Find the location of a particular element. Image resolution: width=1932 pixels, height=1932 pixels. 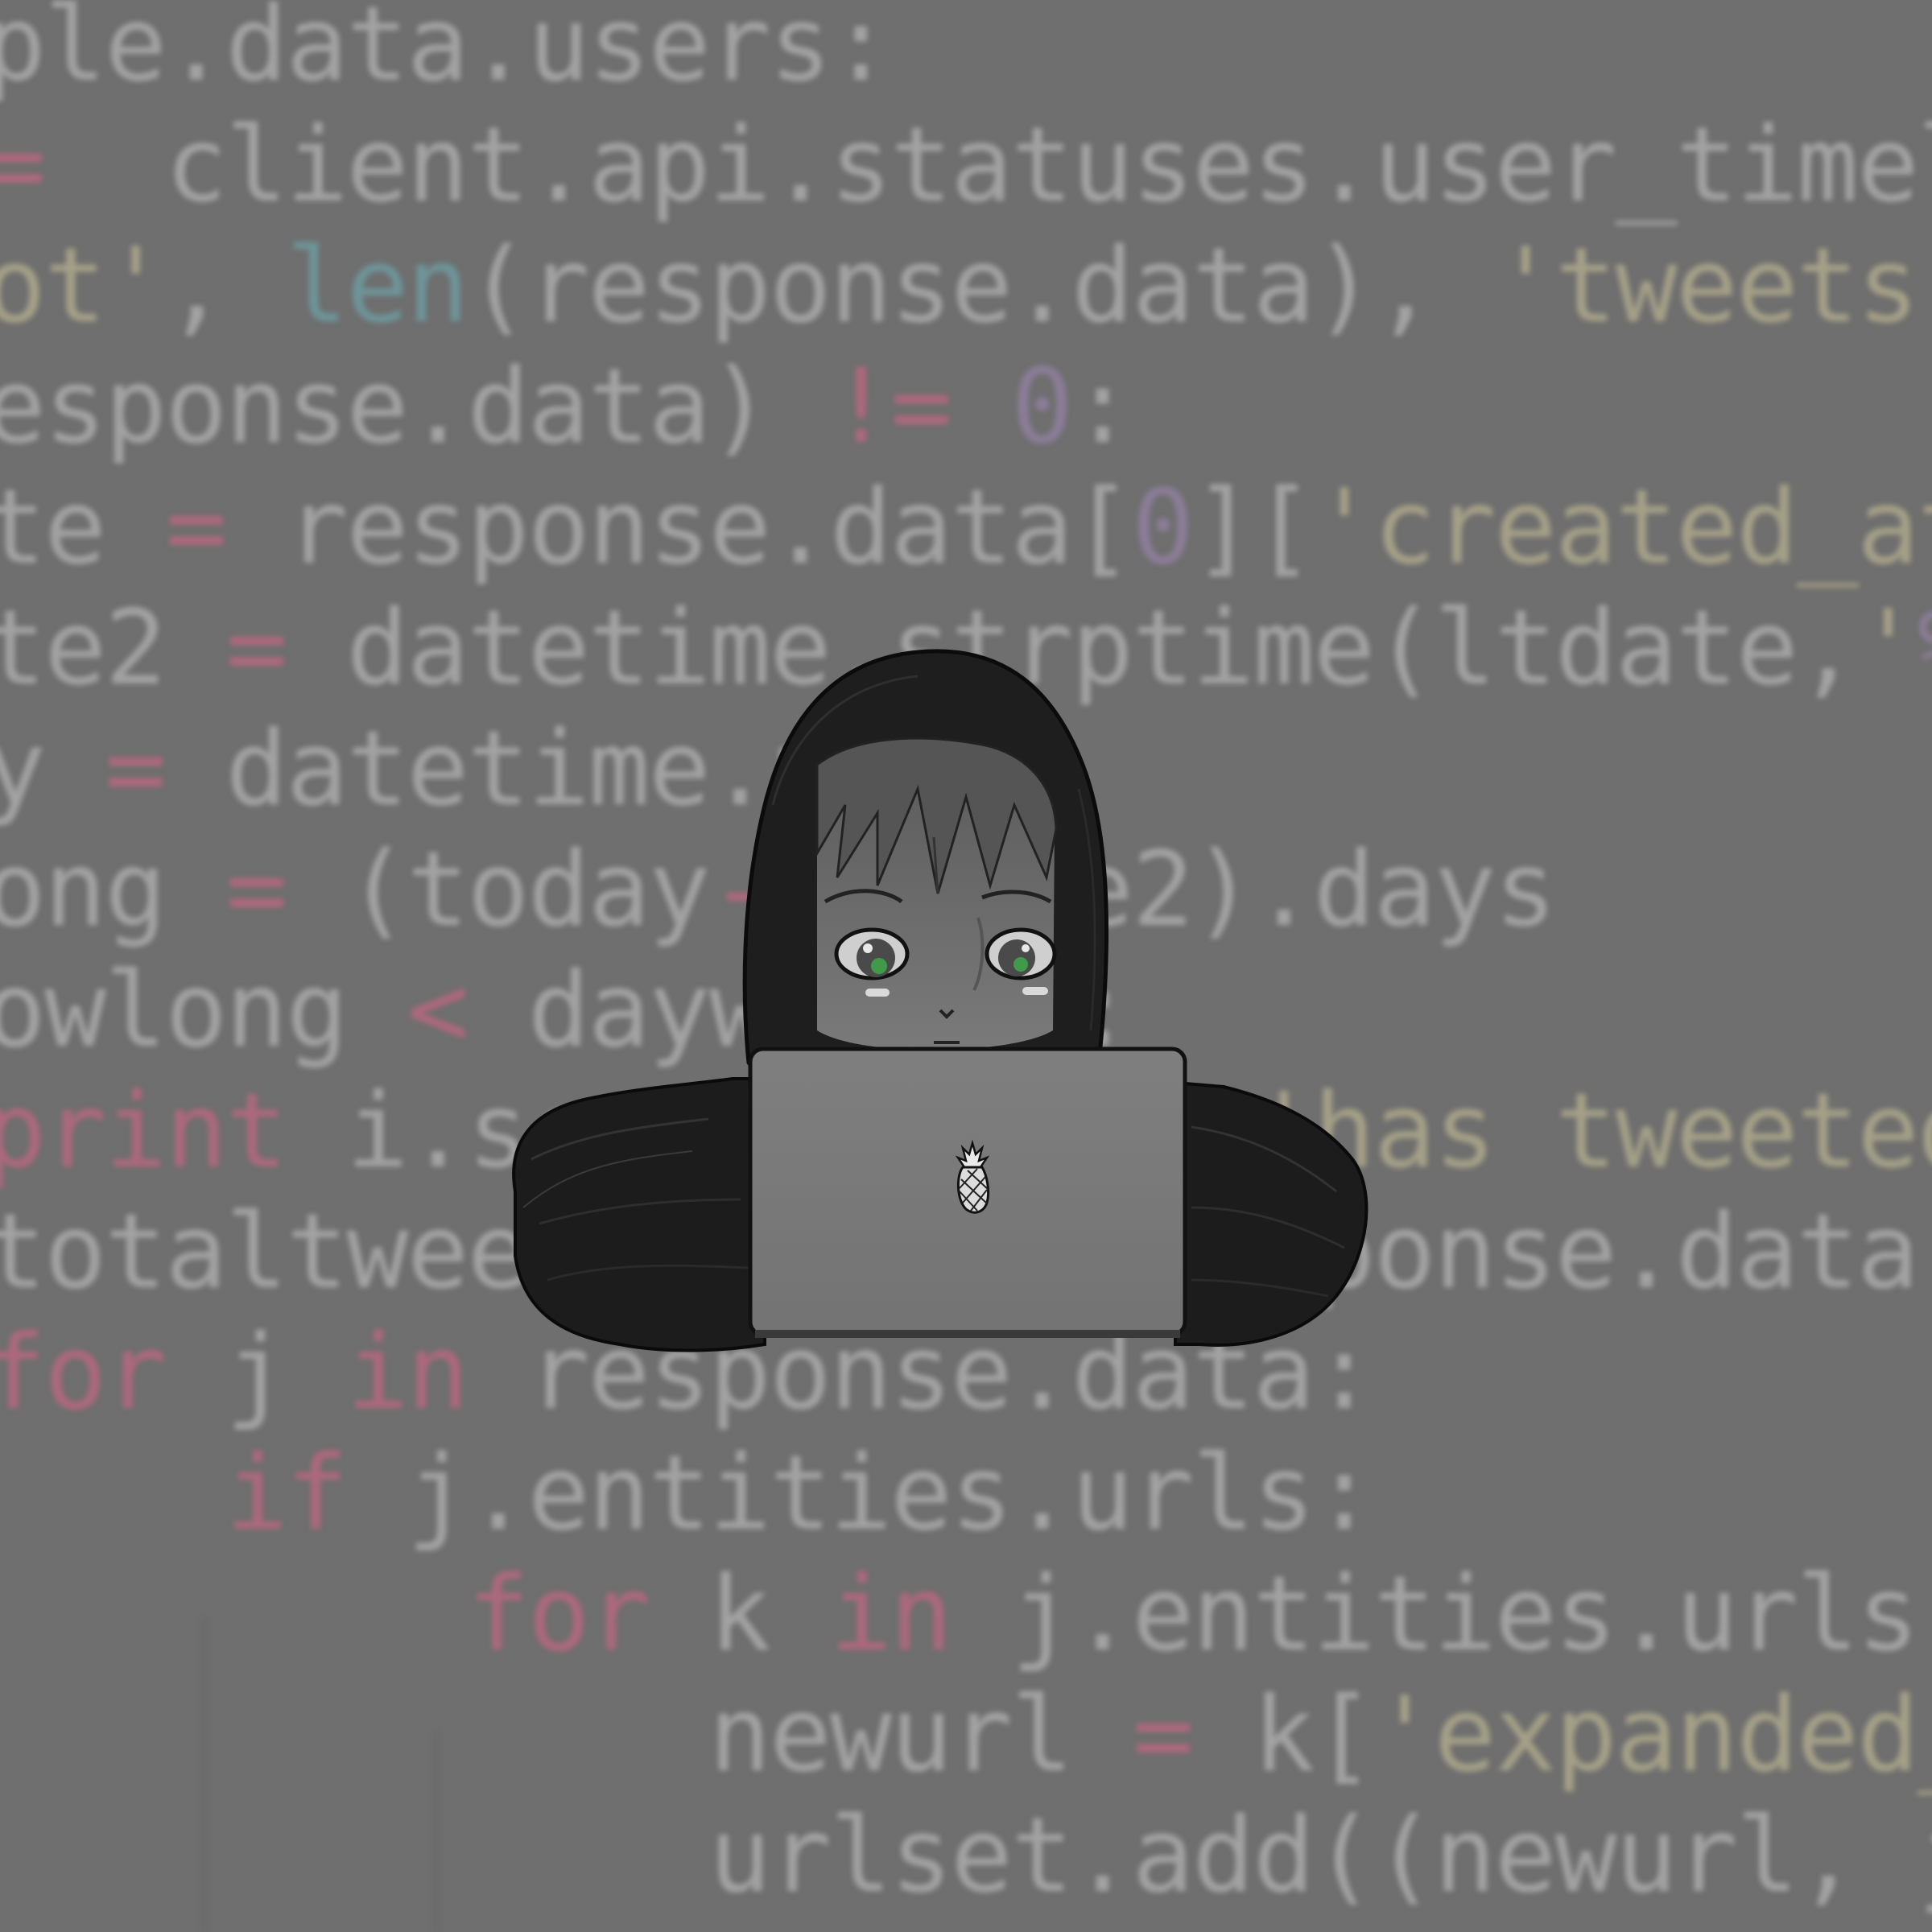

code-token: k[ is located at coordinates (1283, 1735).